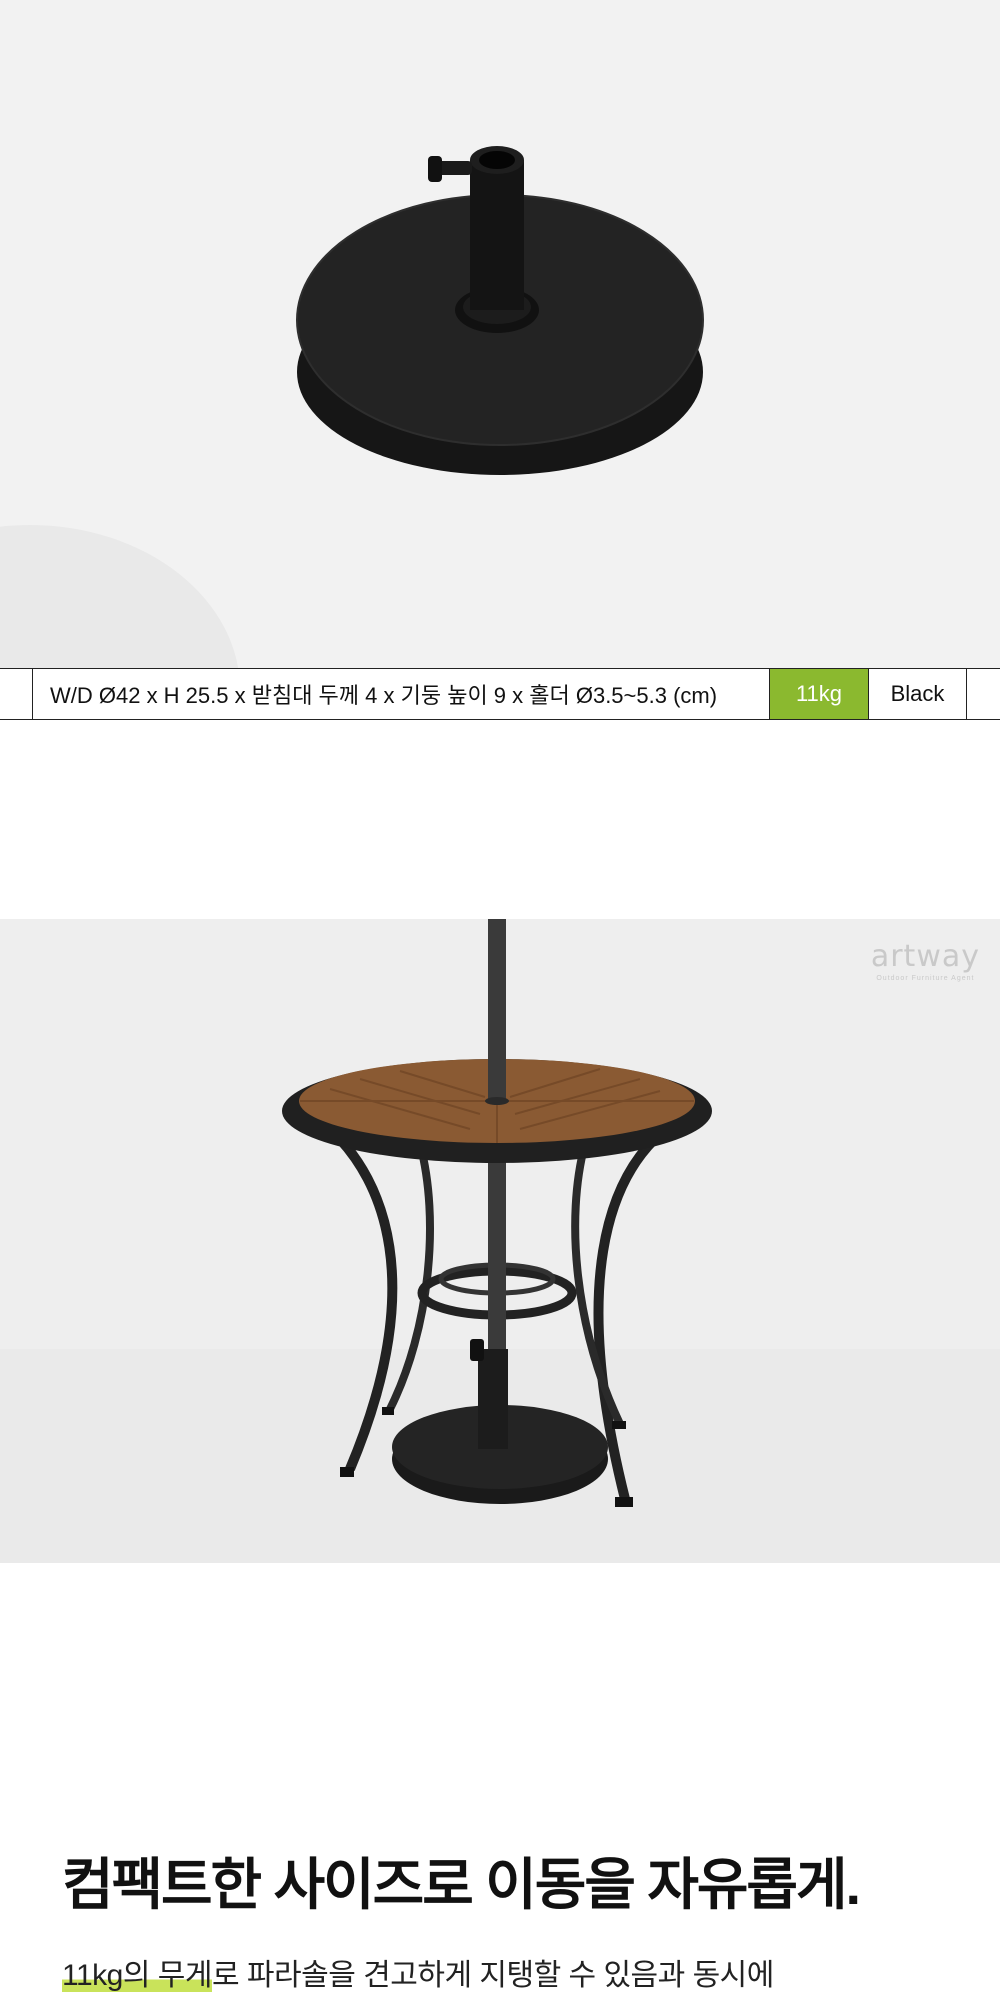 This screenshot has height=2000, width=1000. I want to click on umbrella-base-illustration, so click(500, 310).